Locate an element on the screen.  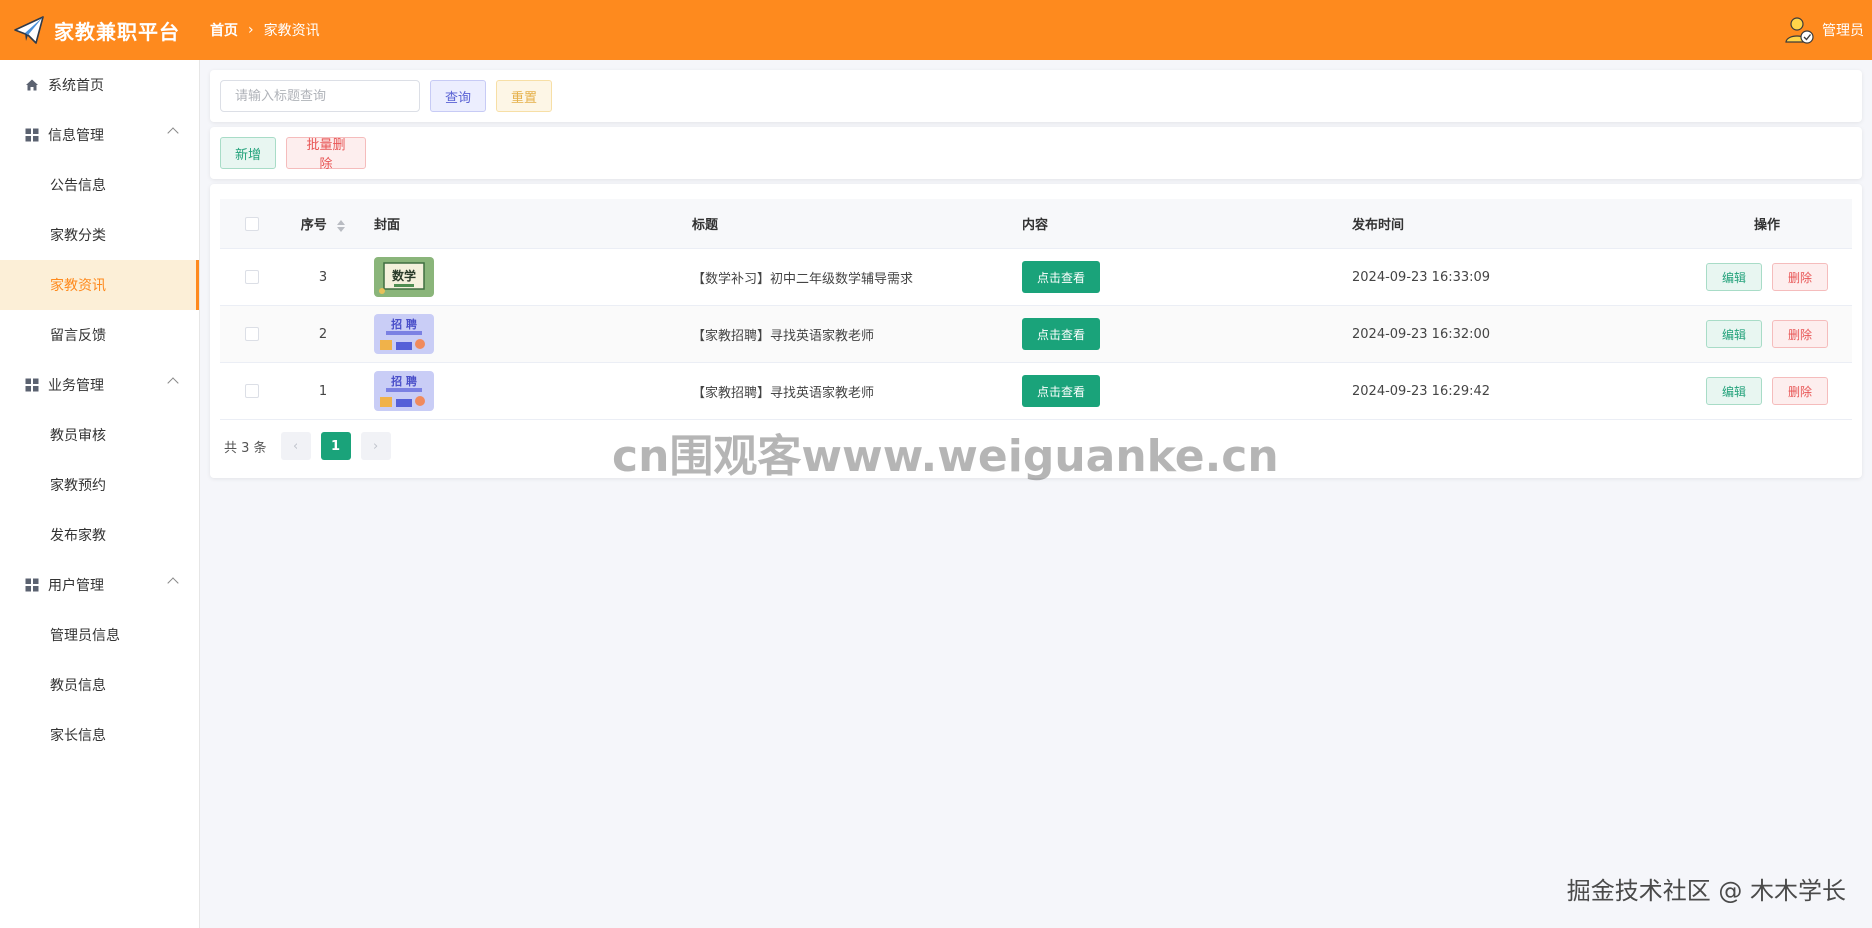
pagination: 共 3 条 ‹ 1 › is located at coordinates (307, 446).